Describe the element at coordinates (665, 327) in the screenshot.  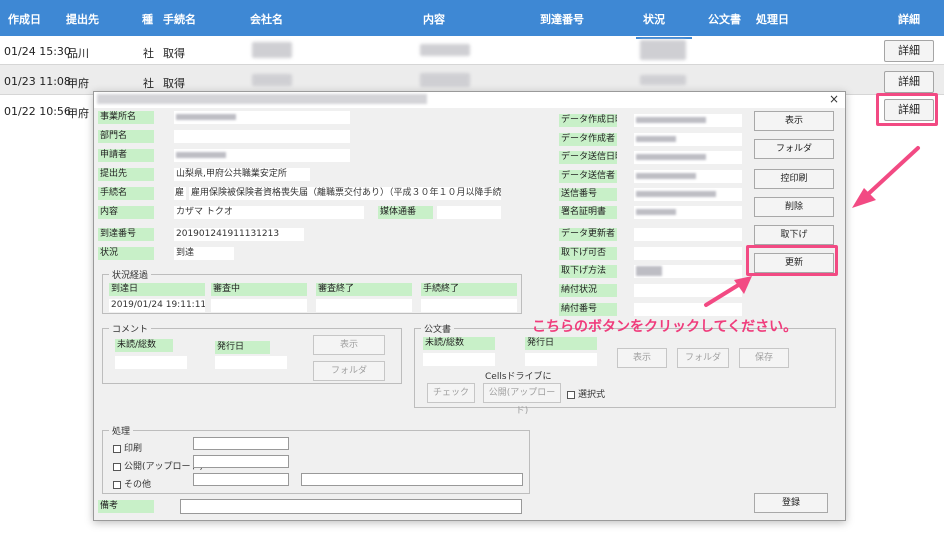
I see `instruction-text: こちらのボタンをクリックしてください。` at that location.